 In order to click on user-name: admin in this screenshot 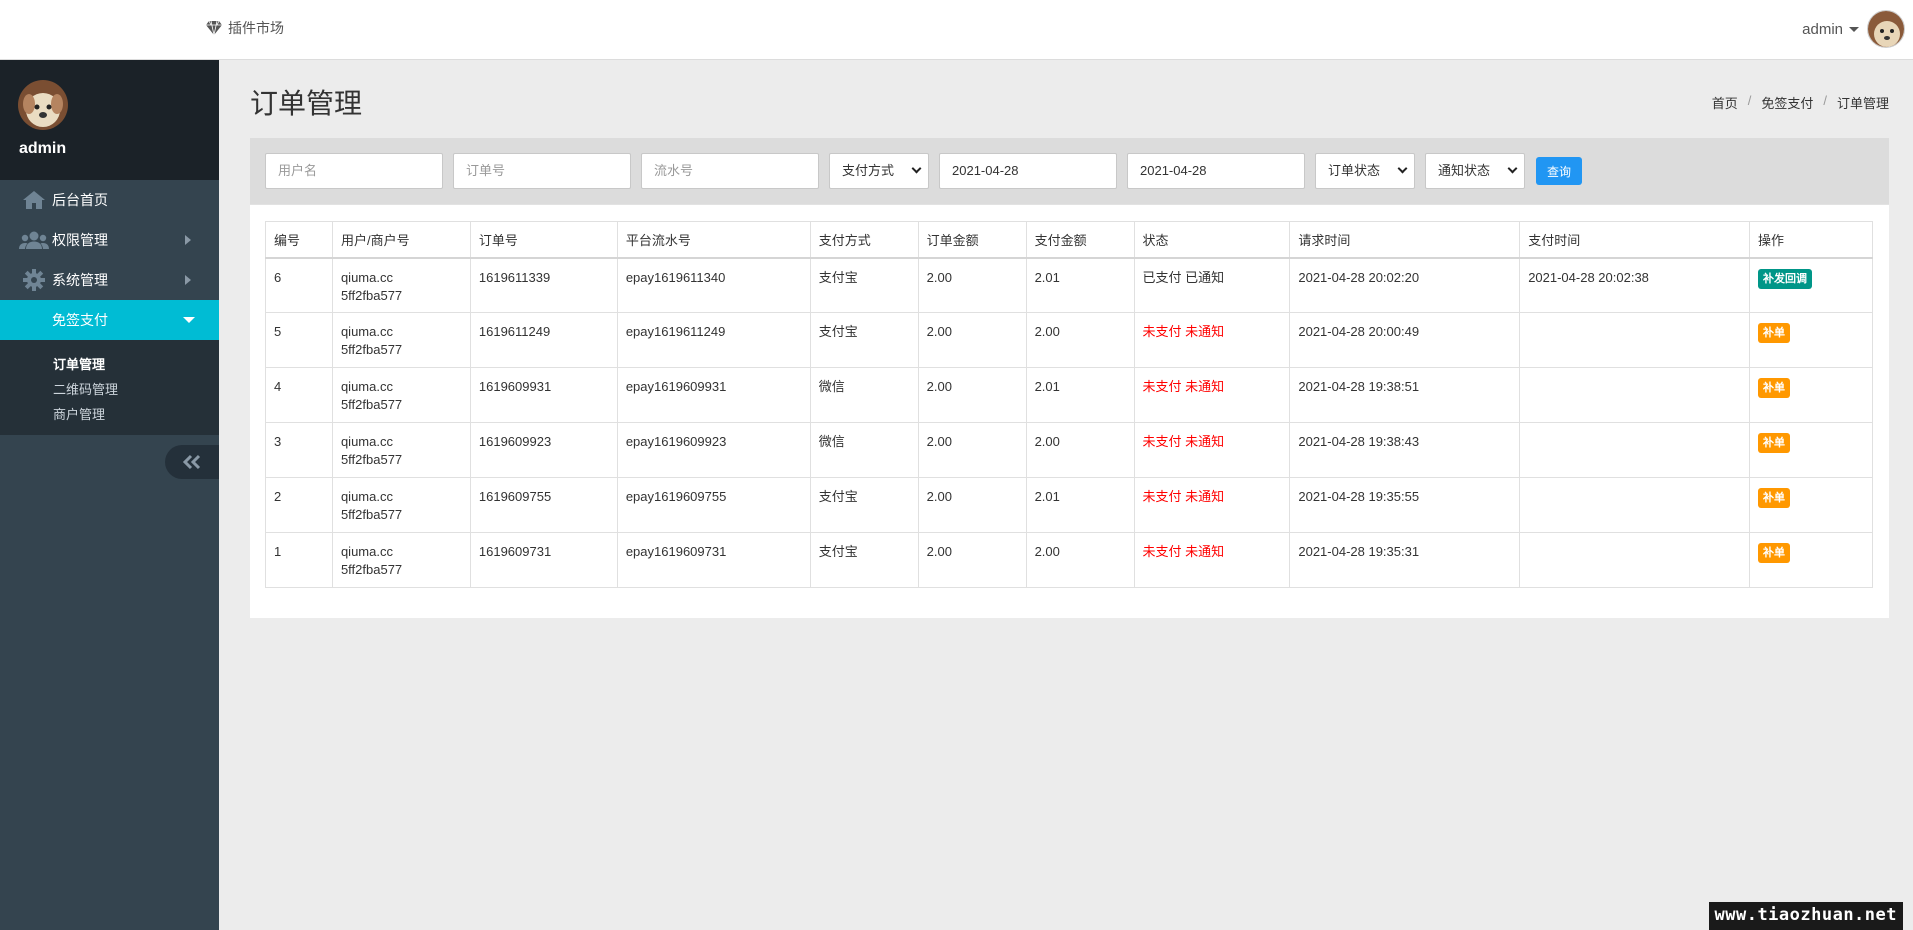, I will do `click(1822, 29)`.